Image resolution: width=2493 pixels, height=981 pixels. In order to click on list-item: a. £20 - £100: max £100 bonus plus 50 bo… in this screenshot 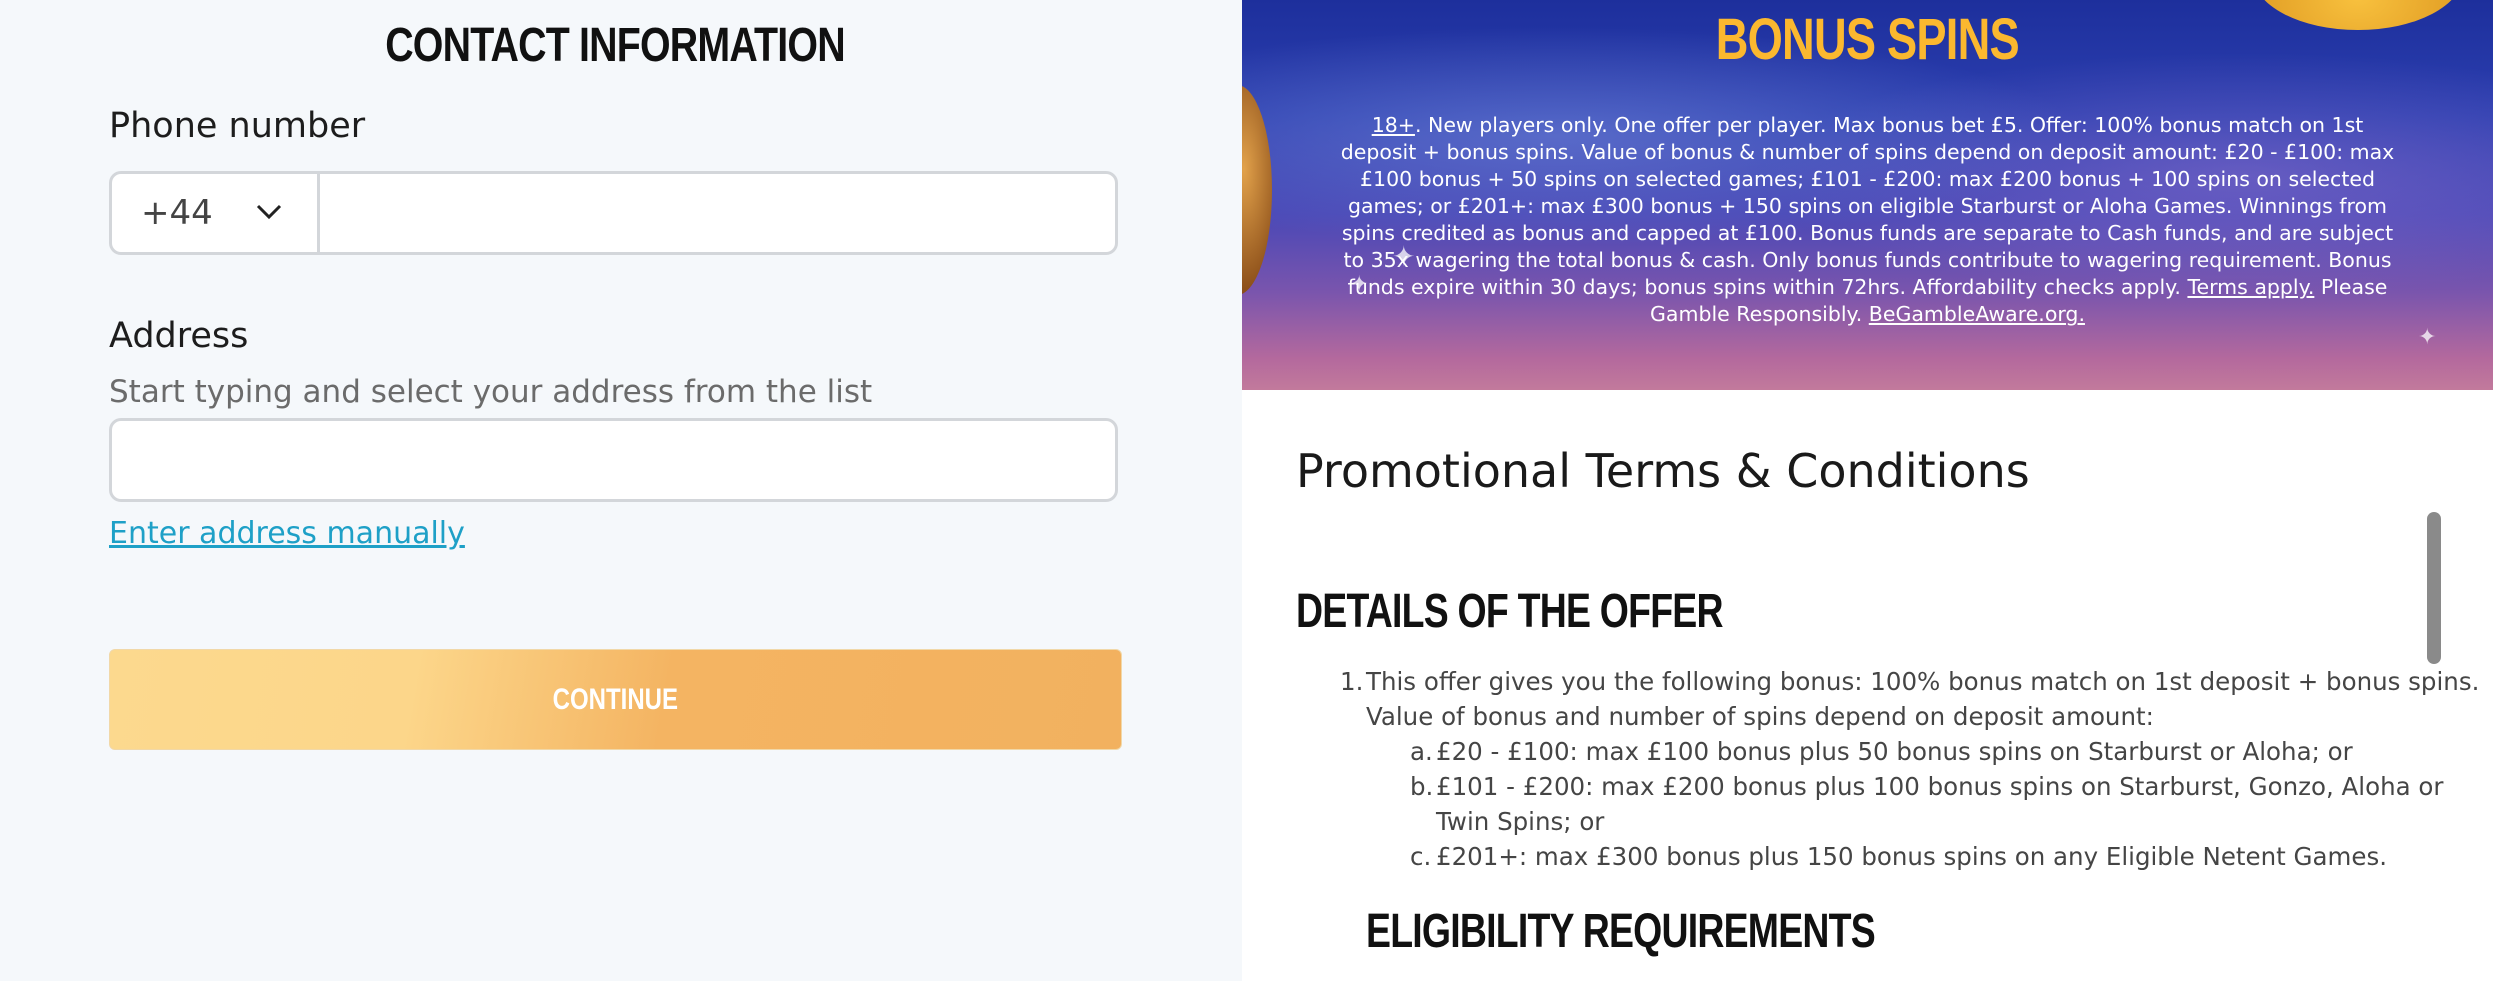, I will do `click(1926, 751)`.